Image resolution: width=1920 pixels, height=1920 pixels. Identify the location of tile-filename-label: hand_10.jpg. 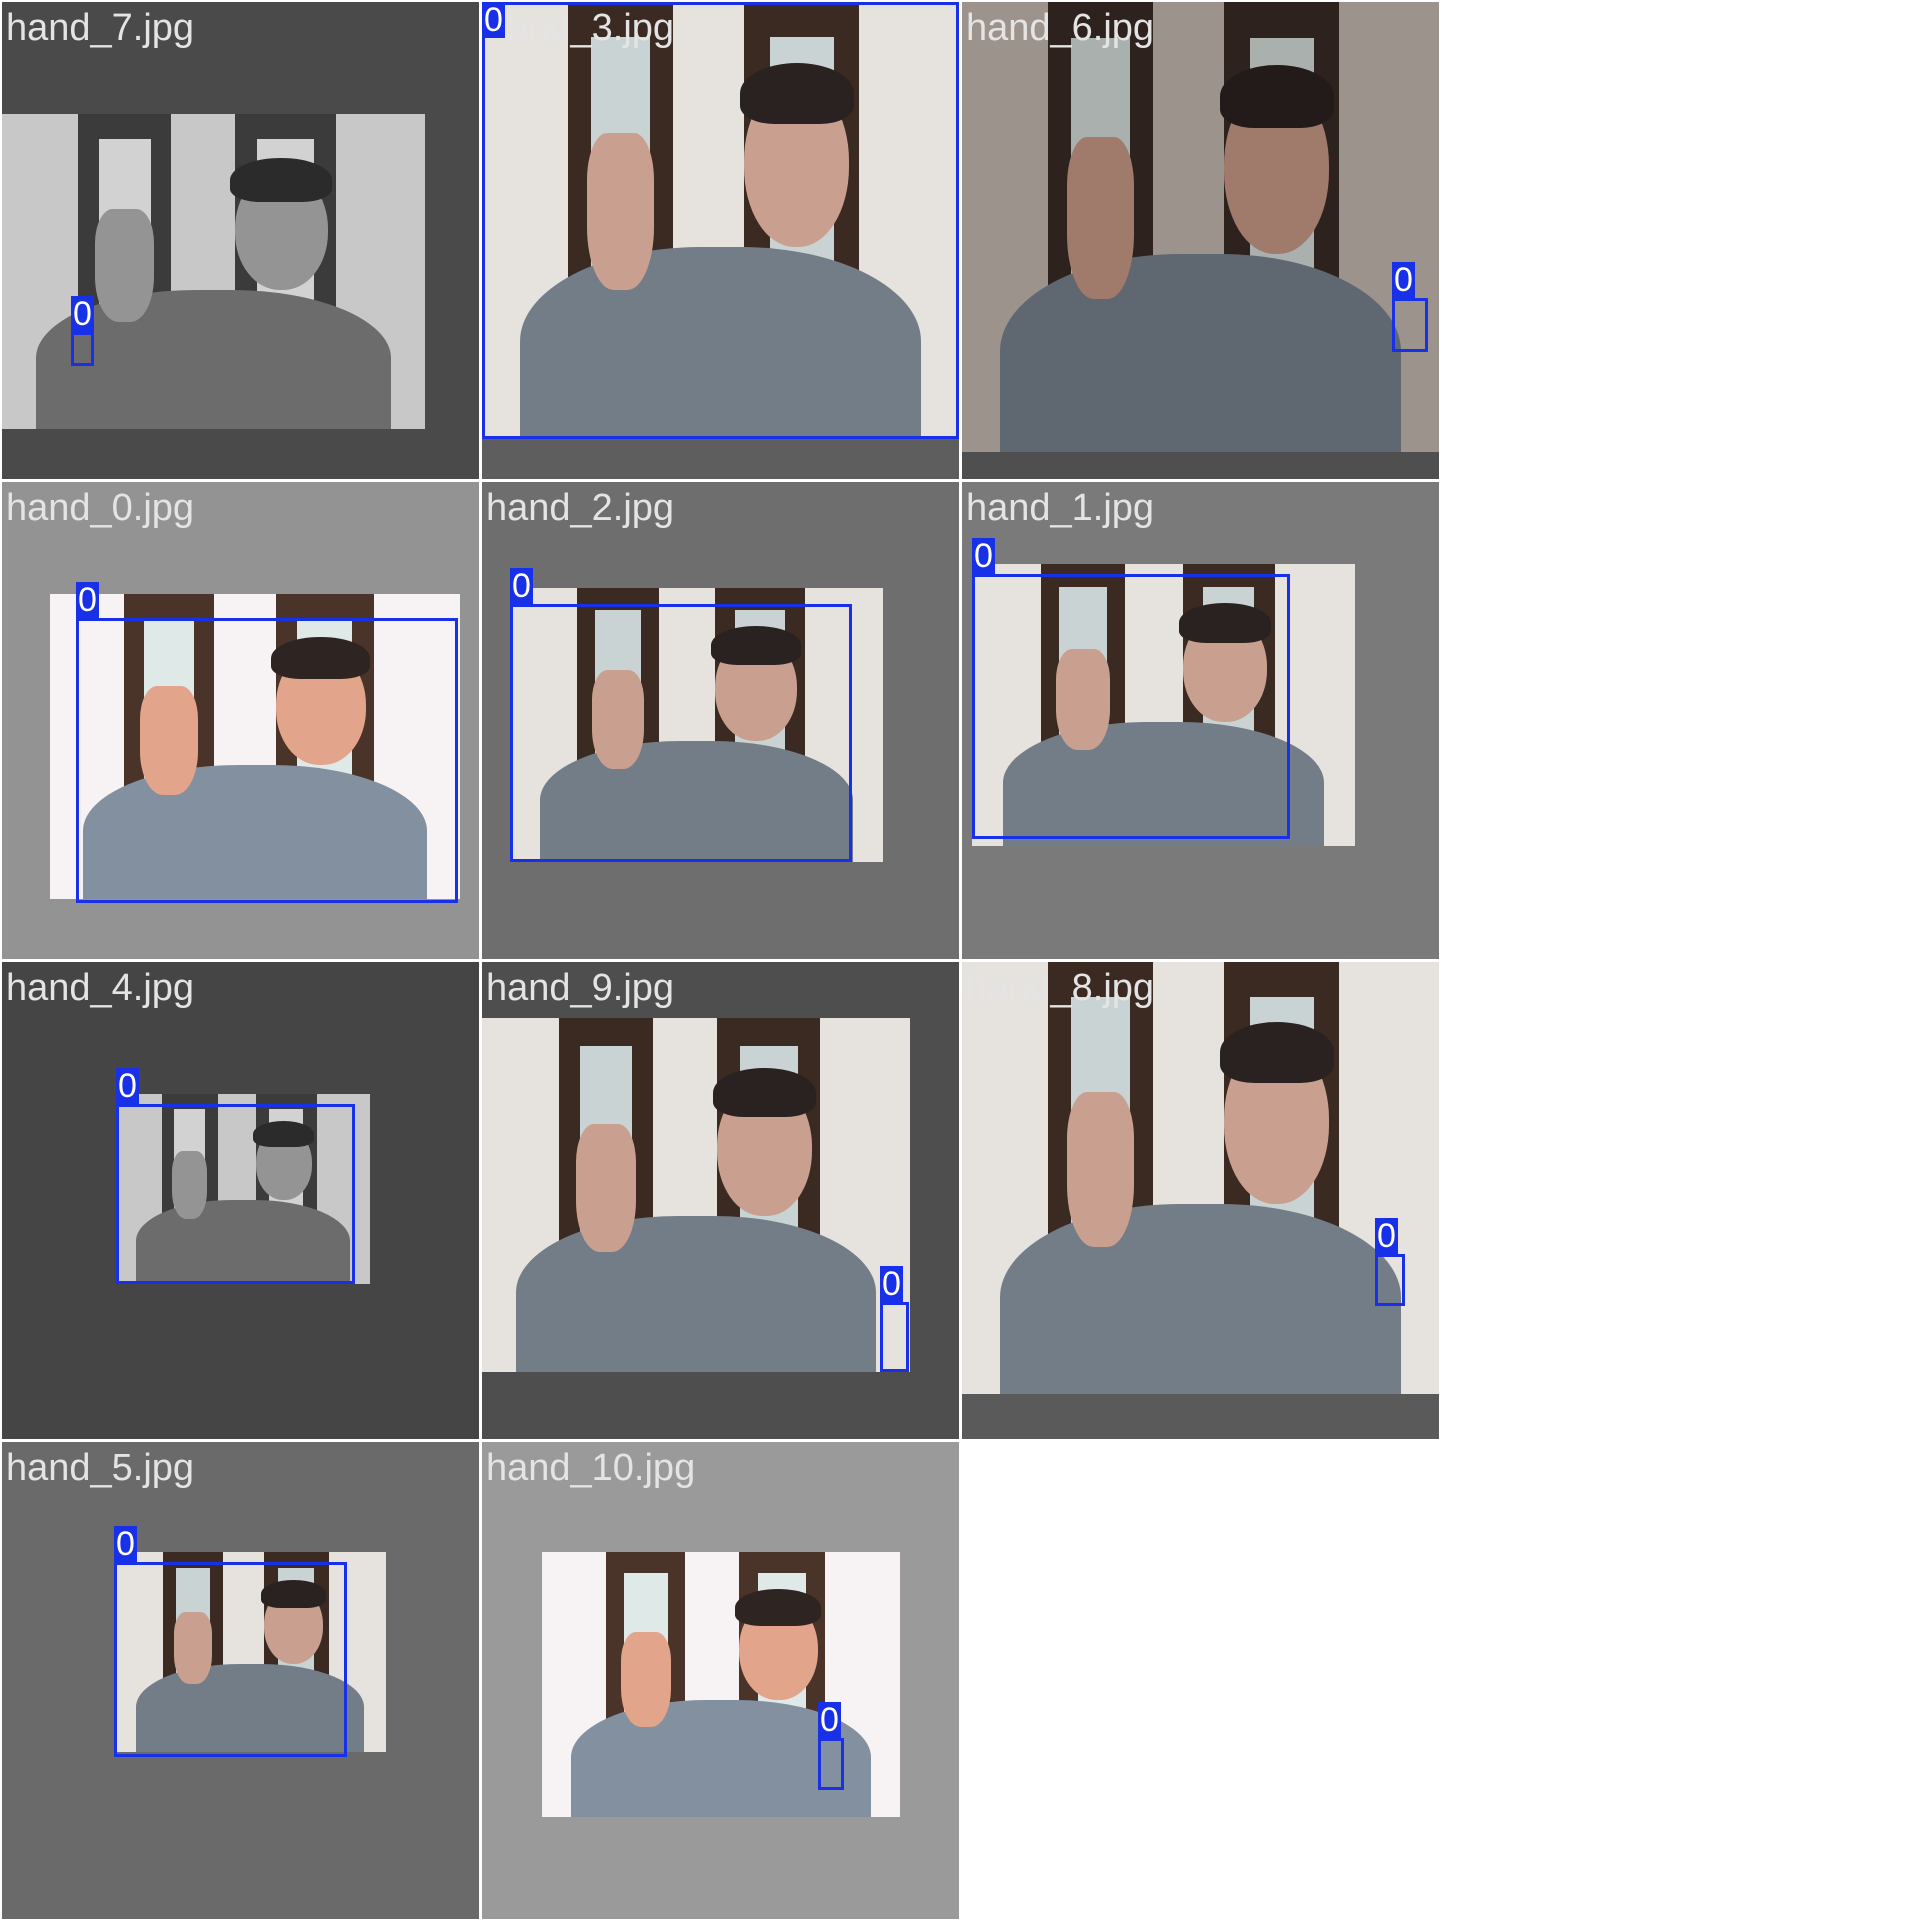
(591, 1468).